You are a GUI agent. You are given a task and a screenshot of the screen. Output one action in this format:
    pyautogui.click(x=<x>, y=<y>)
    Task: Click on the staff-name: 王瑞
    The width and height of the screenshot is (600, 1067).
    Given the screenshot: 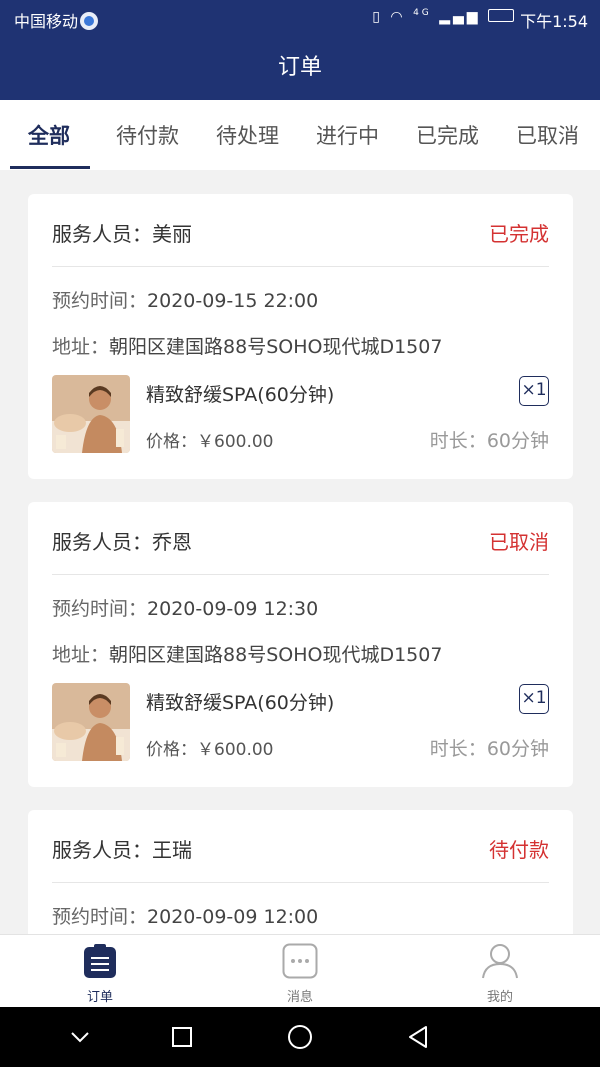 What is the action you would take?
    pyautogui.click(x=172, y=850)
    